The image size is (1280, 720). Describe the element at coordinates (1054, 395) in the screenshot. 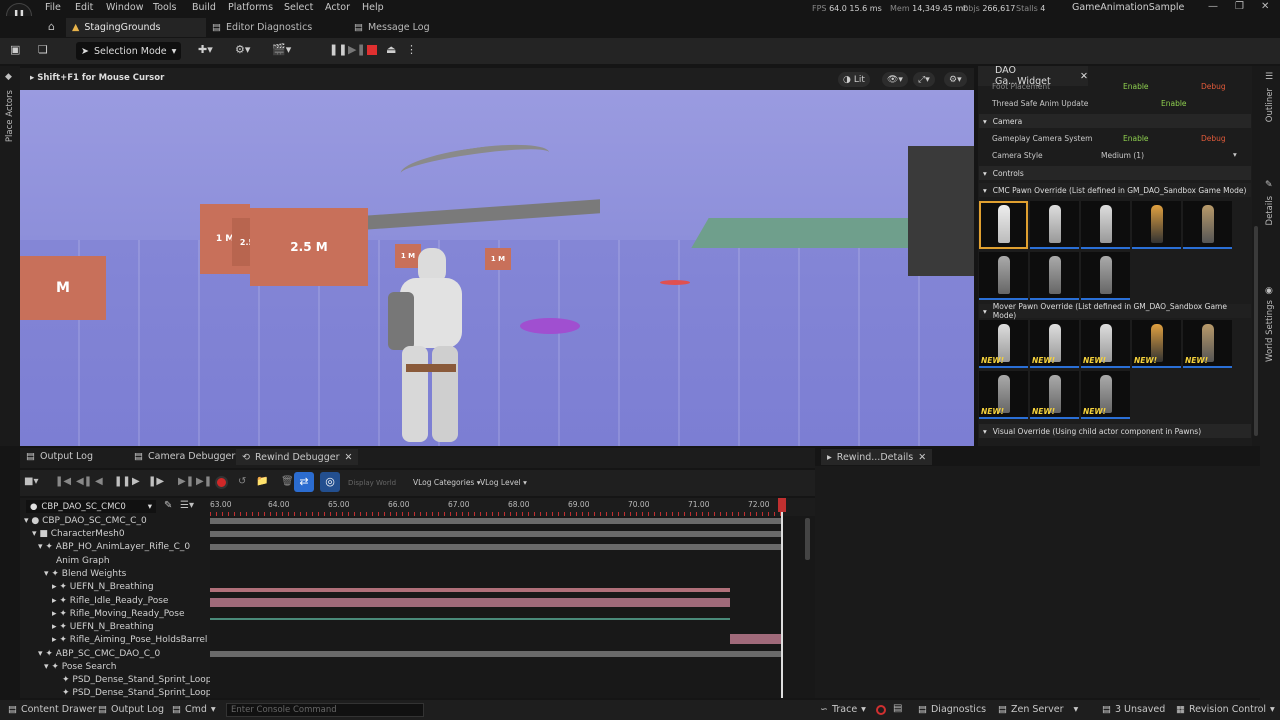

I see `mover-pawn-thumb-7: NEW!` at that location.